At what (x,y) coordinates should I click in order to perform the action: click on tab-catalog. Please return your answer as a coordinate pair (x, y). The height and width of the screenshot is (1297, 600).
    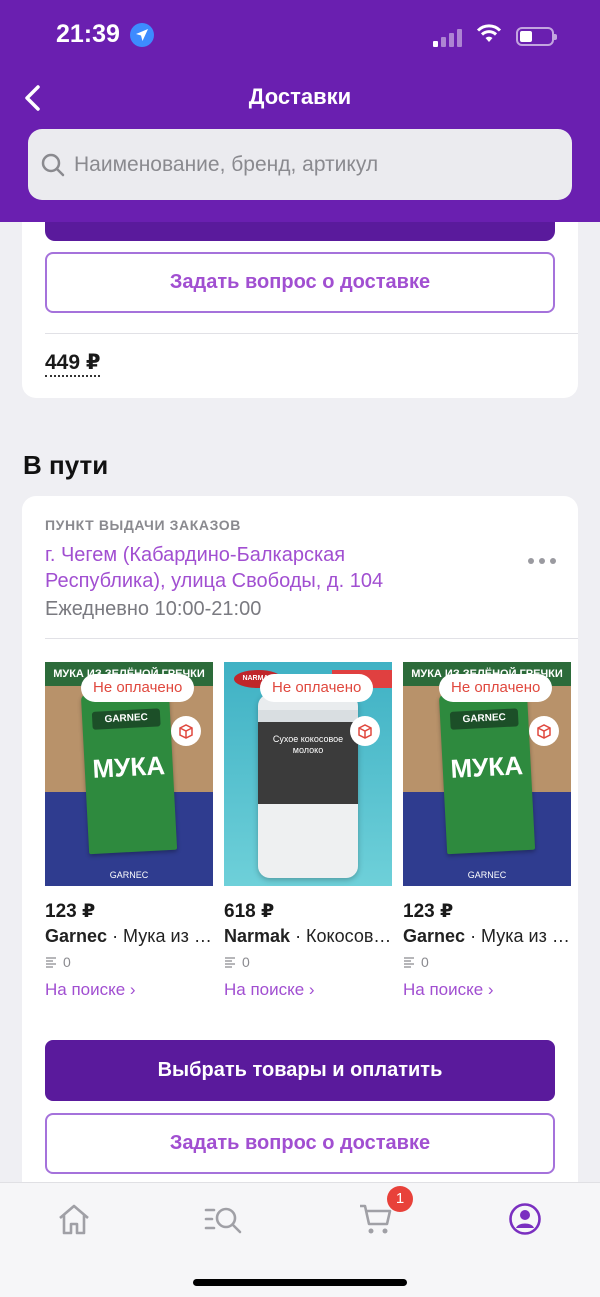
    Looking at the image, I should click on (224, 1219).